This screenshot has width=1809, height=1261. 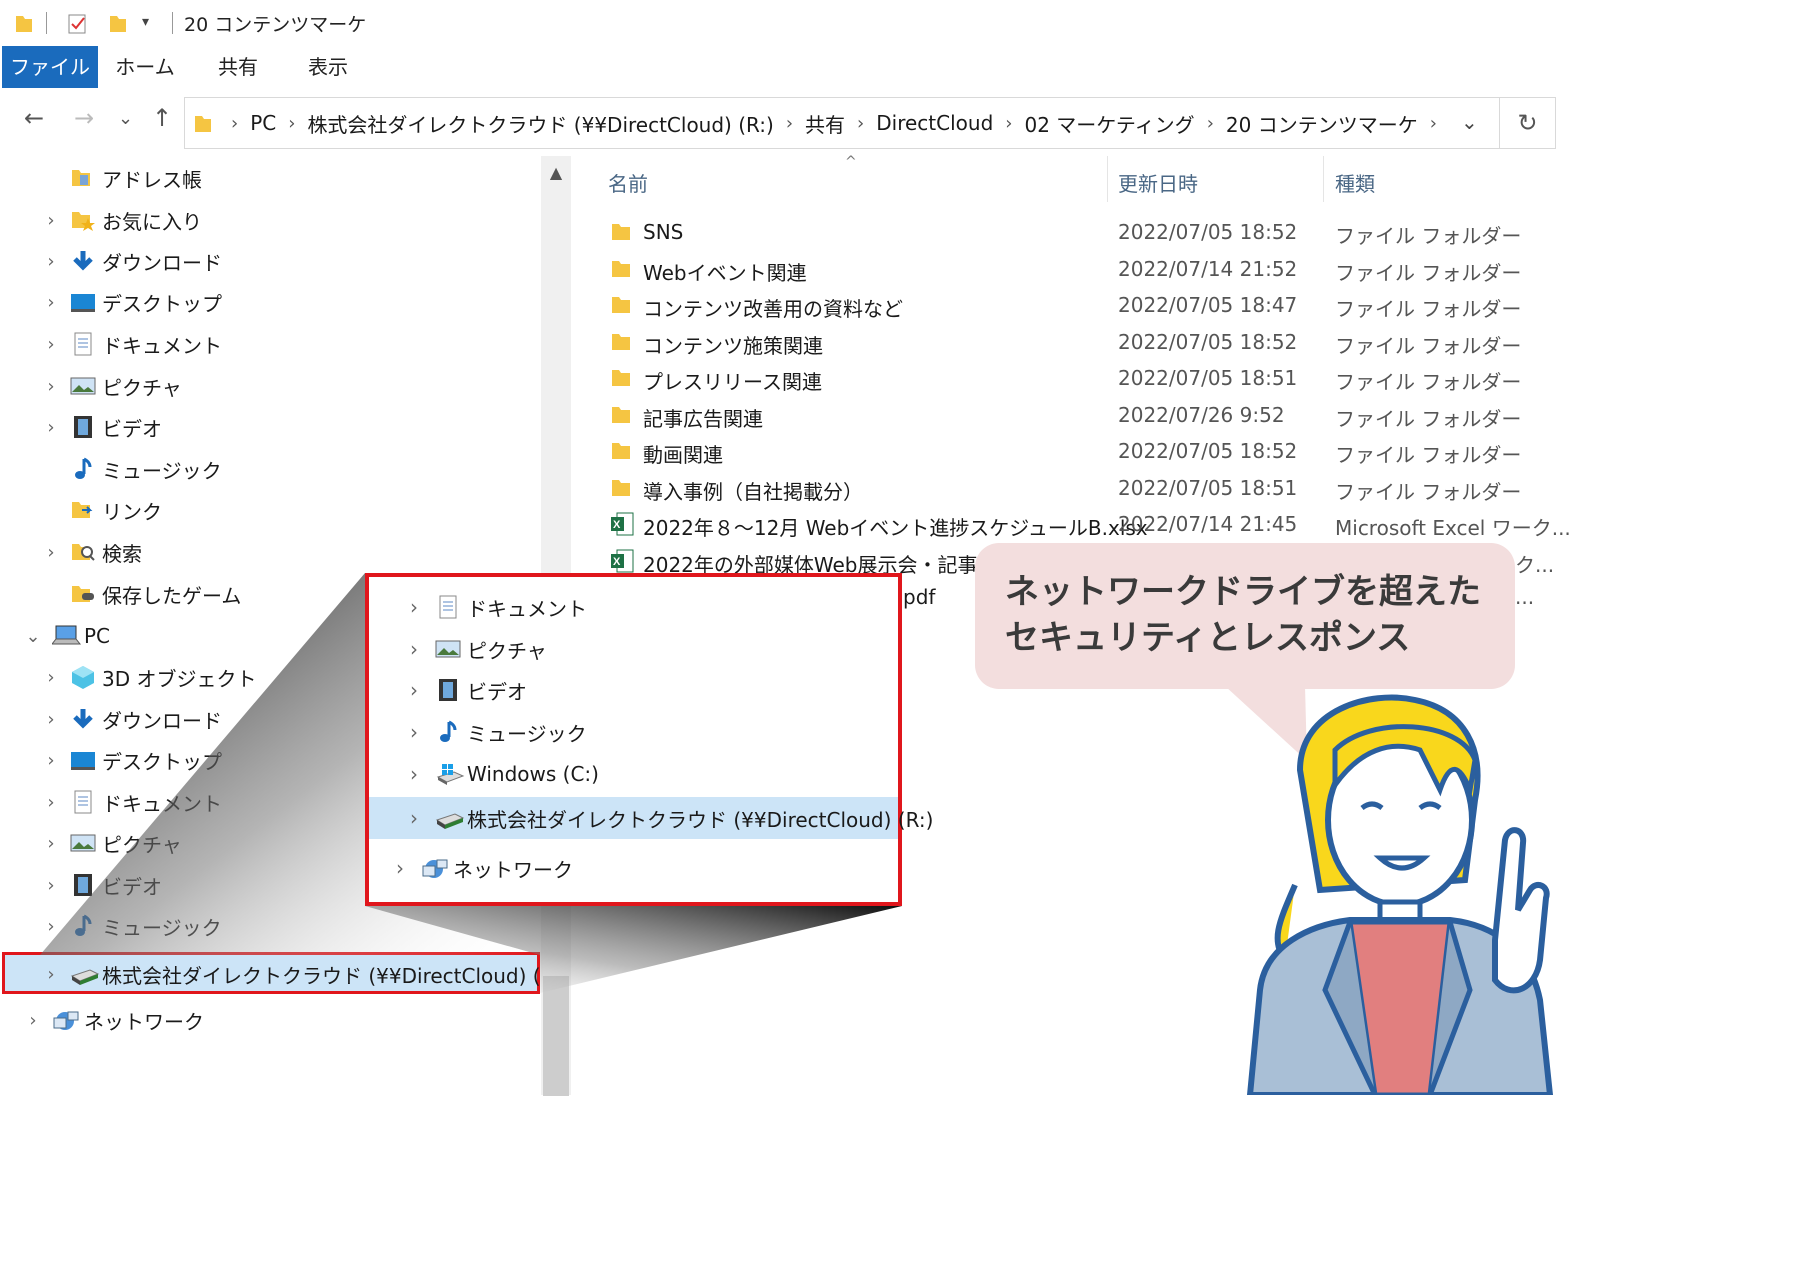 What do you see at coordinates (825, 123) in the screenshot?
I see `breadcrumb-item: 共有` at bounding box center [825, 123].